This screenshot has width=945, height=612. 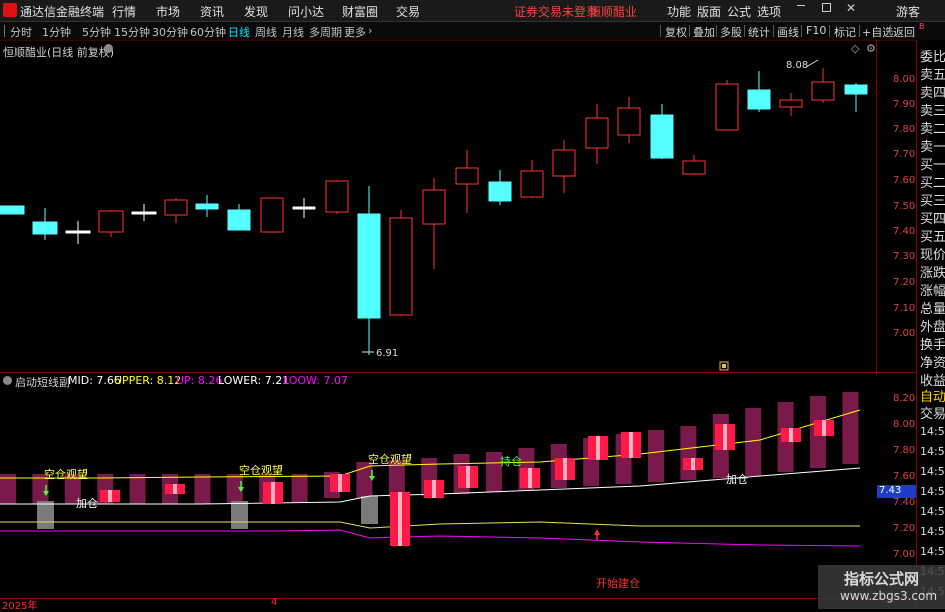 I want to click on period-tab-more: 更多, so click(x=355, y=32).